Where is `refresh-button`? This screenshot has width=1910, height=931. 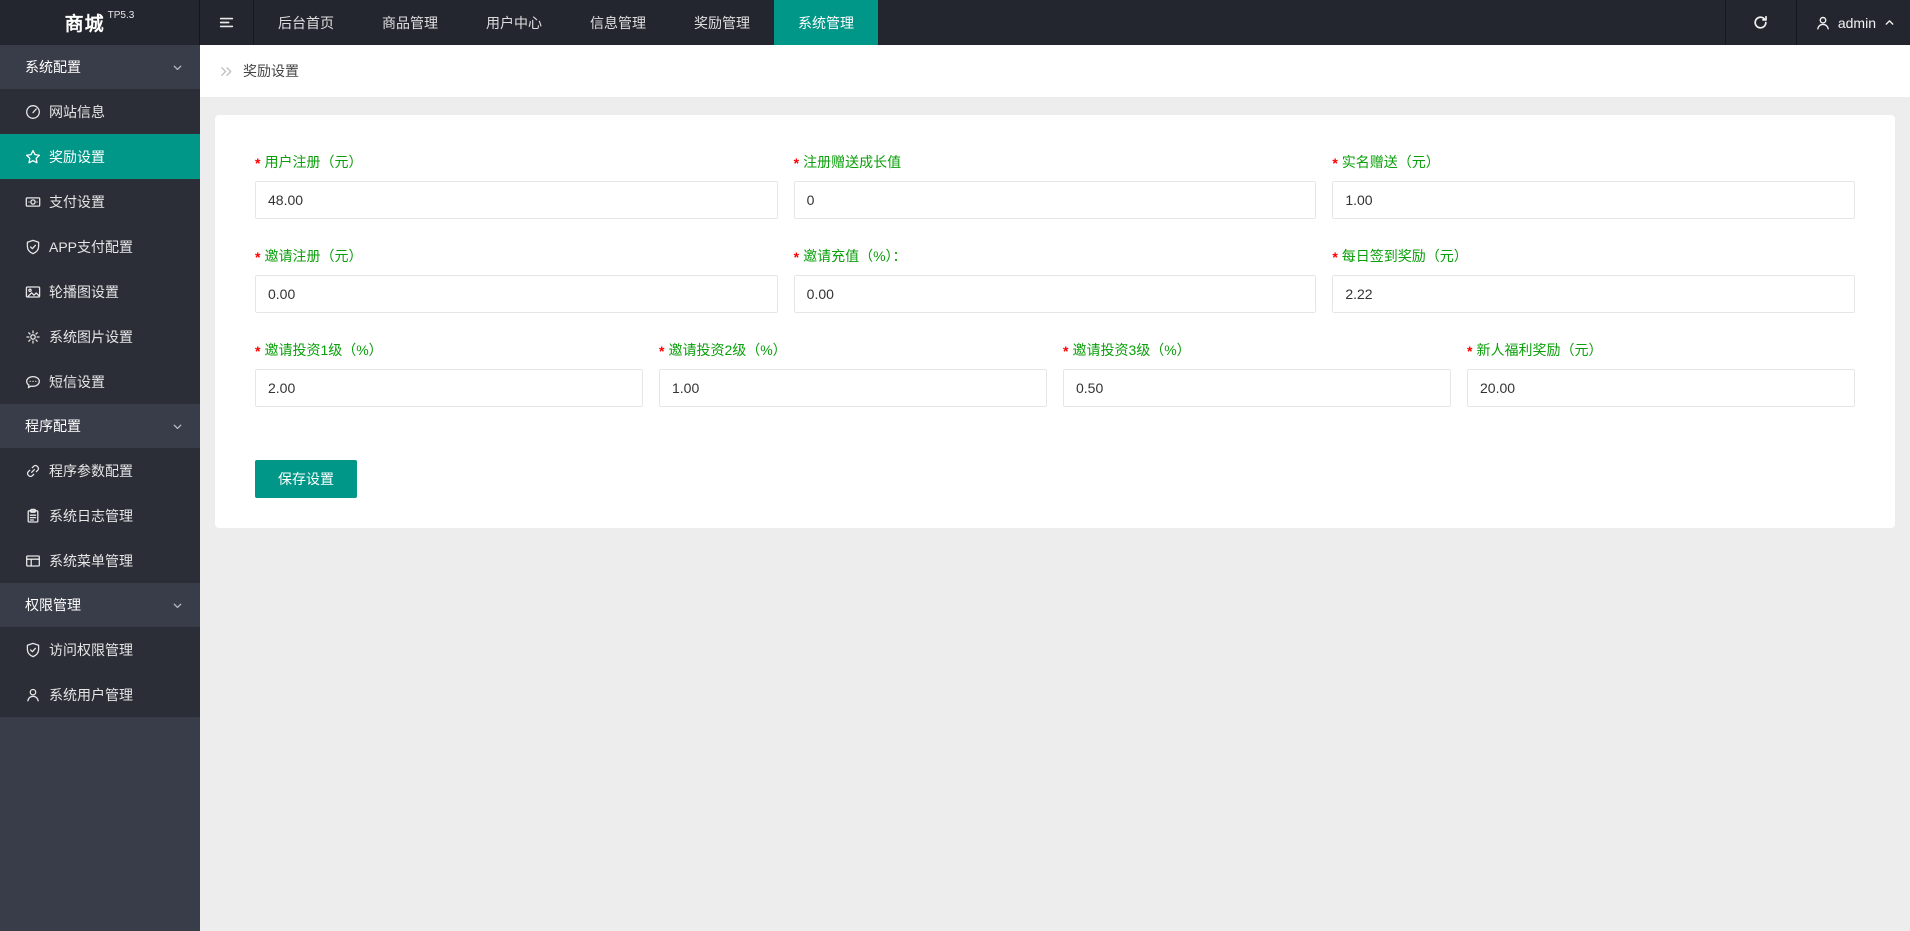
refresh-button is located at coordinates (1760, 22).